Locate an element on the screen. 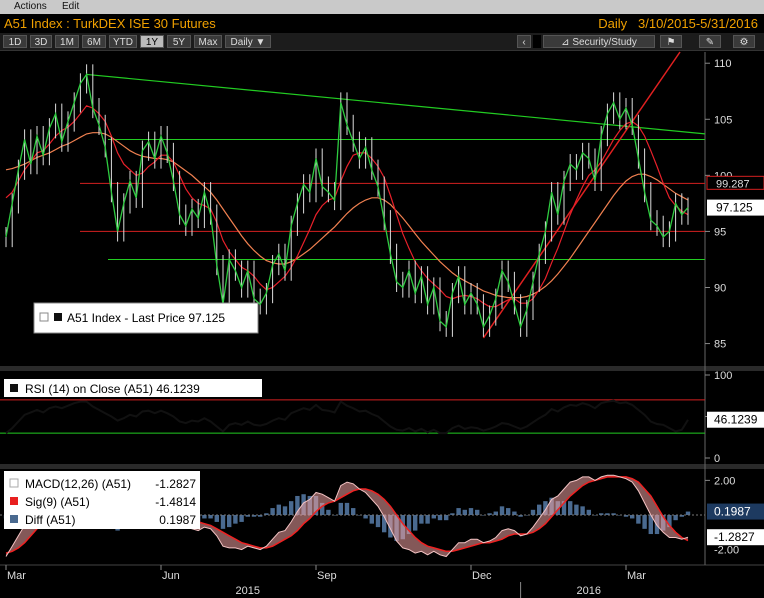  macd-legend-label: MACD(12,26) (A51) is located at coordinates (78, 484).